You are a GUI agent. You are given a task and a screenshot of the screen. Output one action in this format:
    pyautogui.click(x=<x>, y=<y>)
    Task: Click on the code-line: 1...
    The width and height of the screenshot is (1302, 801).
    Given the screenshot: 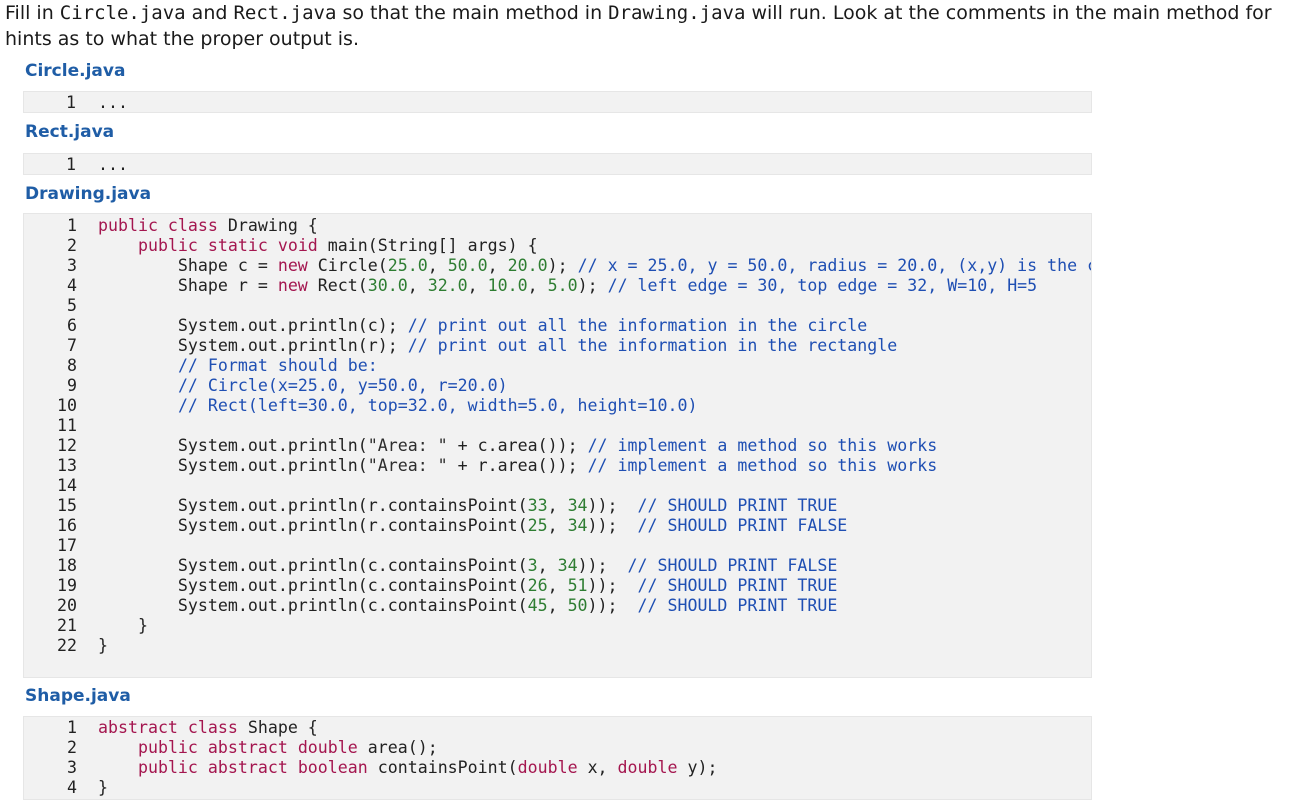 What is the action you would take?
    pyautogui.click(x=557, y=102)
    